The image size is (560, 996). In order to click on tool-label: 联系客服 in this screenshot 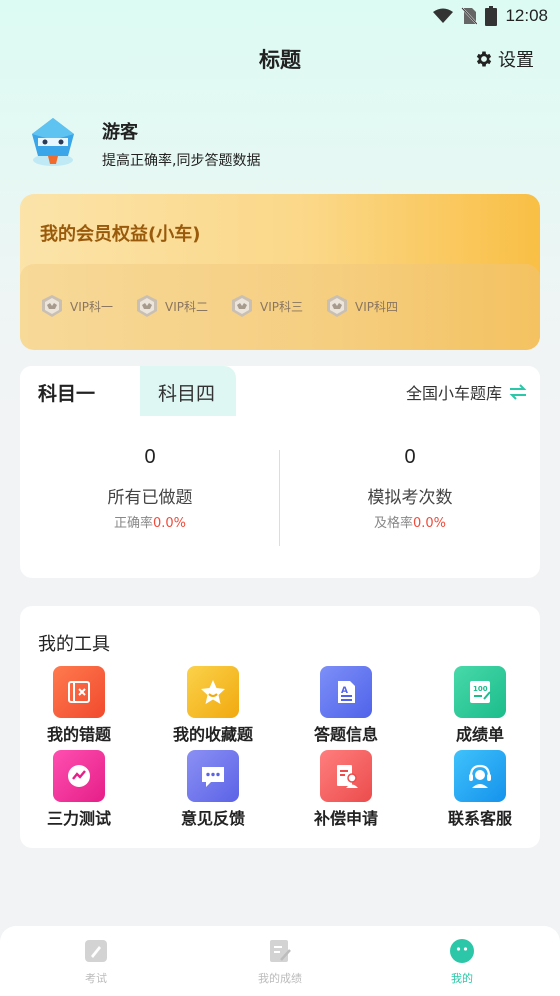, I will do `click(479, 818)`.